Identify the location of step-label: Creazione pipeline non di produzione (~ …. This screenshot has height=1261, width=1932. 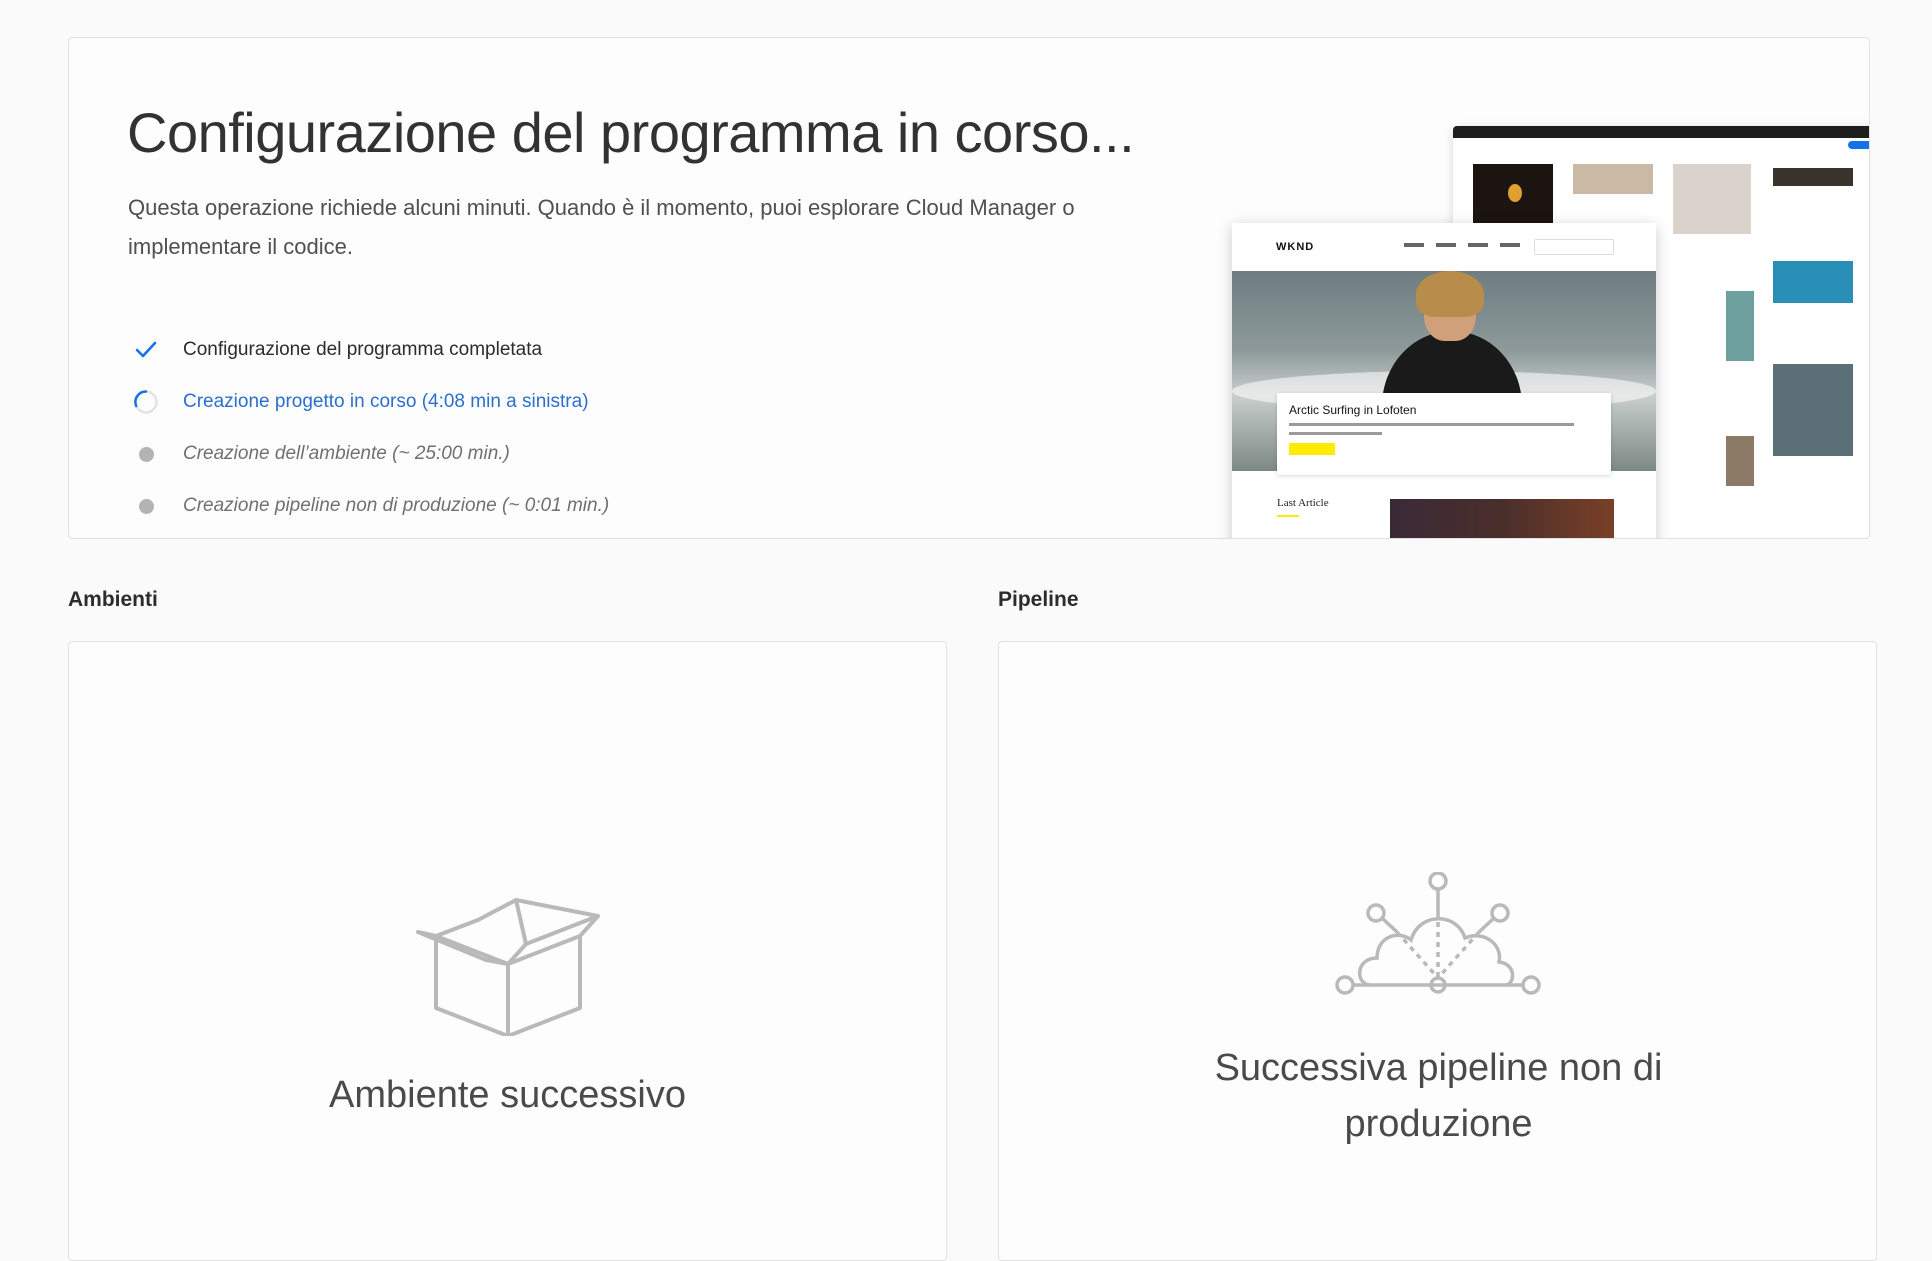
(396, 505).